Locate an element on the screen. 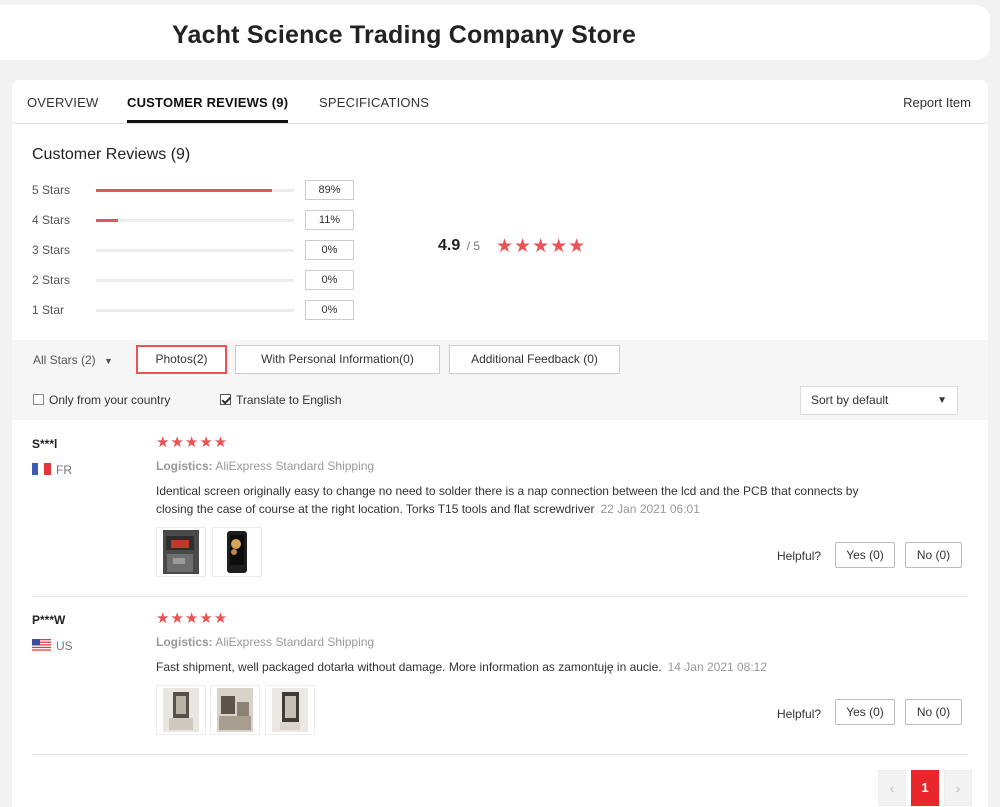 Image resolution: width=1000 pixels, height=807 pixels. rating-percent: 11% is located at coordinates (329, 220).